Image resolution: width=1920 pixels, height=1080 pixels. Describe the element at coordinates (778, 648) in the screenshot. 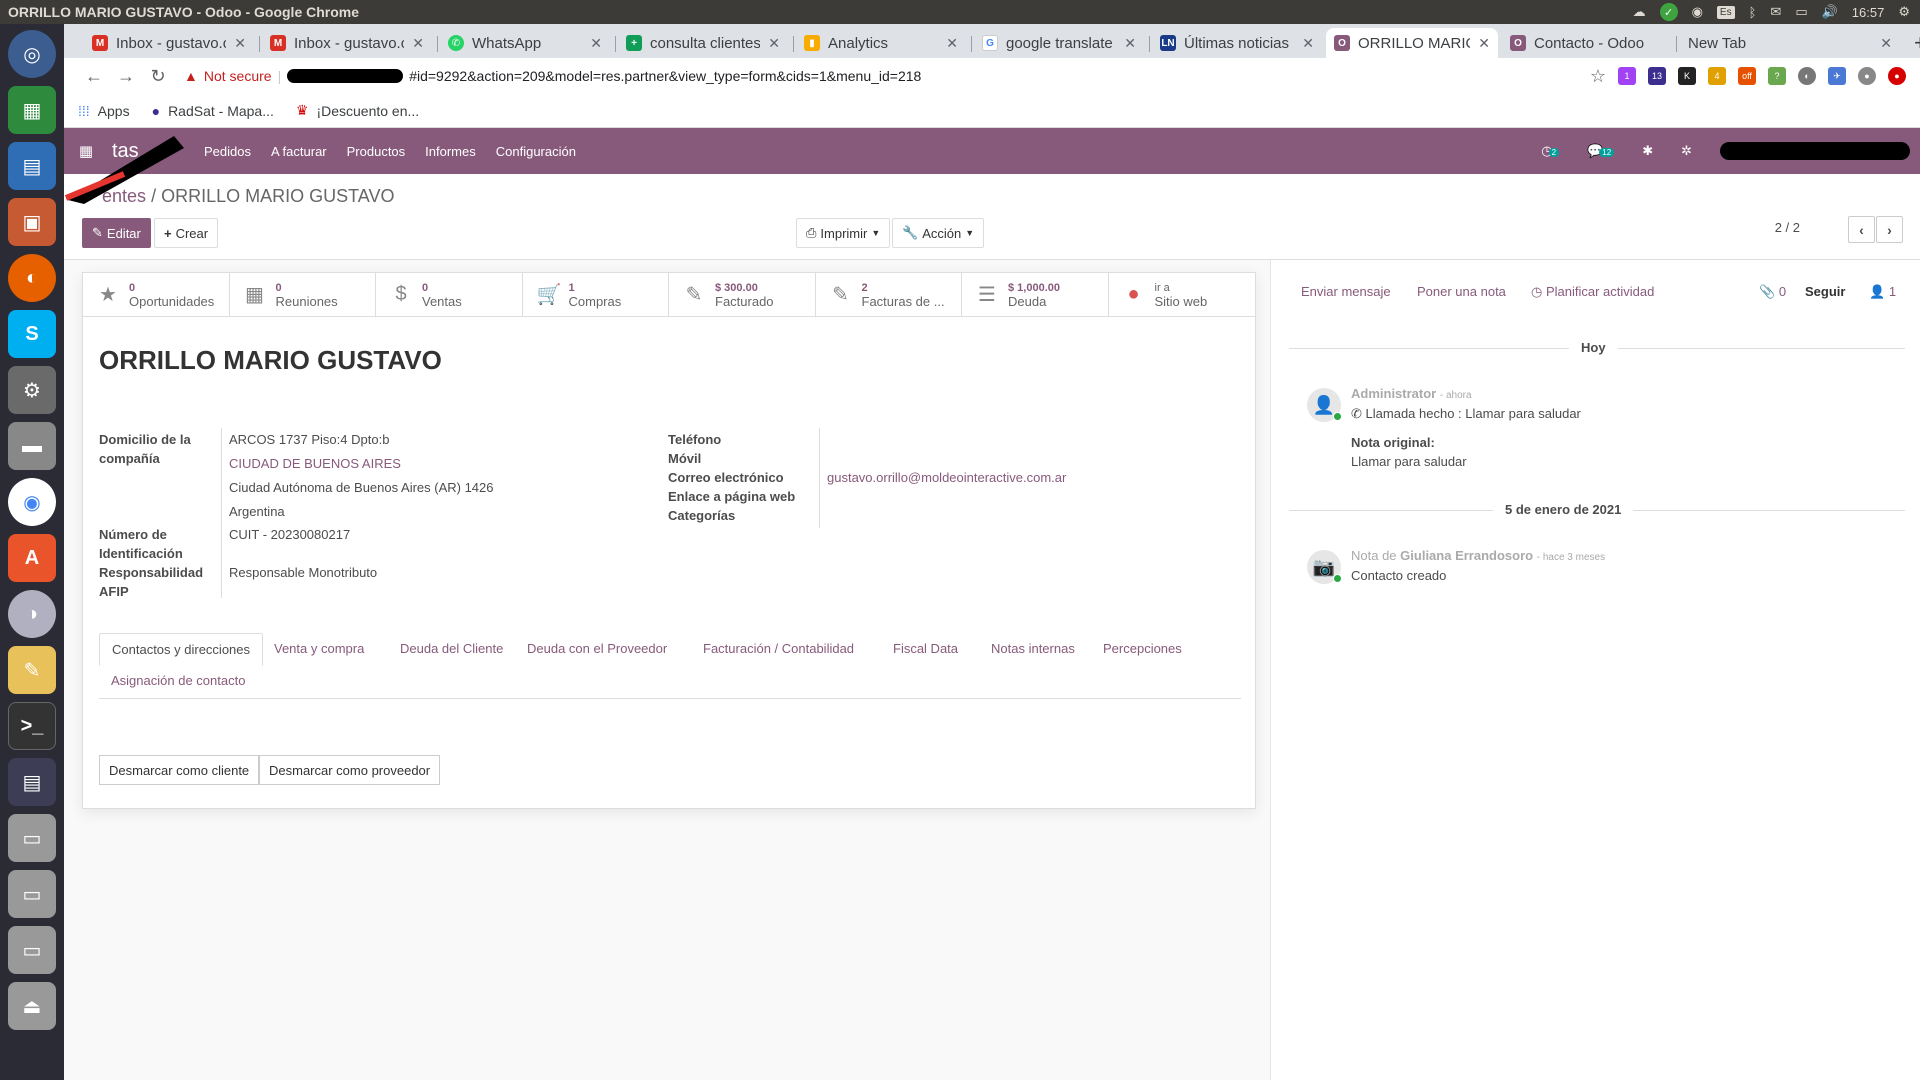

I see `tab-invoicing-accounting: Facturación / Contabilidad` at that location.